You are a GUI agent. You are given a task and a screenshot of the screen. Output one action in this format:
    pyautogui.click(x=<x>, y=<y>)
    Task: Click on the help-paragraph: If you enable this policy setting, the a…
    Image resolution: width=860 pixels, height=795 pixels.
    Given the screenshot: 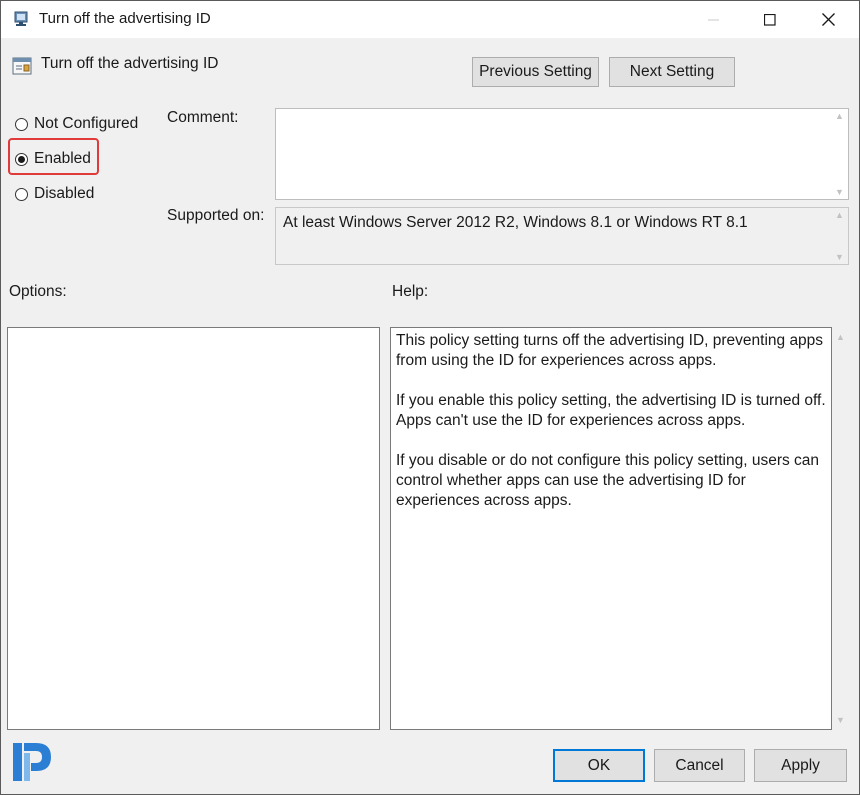 What is the action you would take?
    pyautogui.click(x=611, y=410)
    